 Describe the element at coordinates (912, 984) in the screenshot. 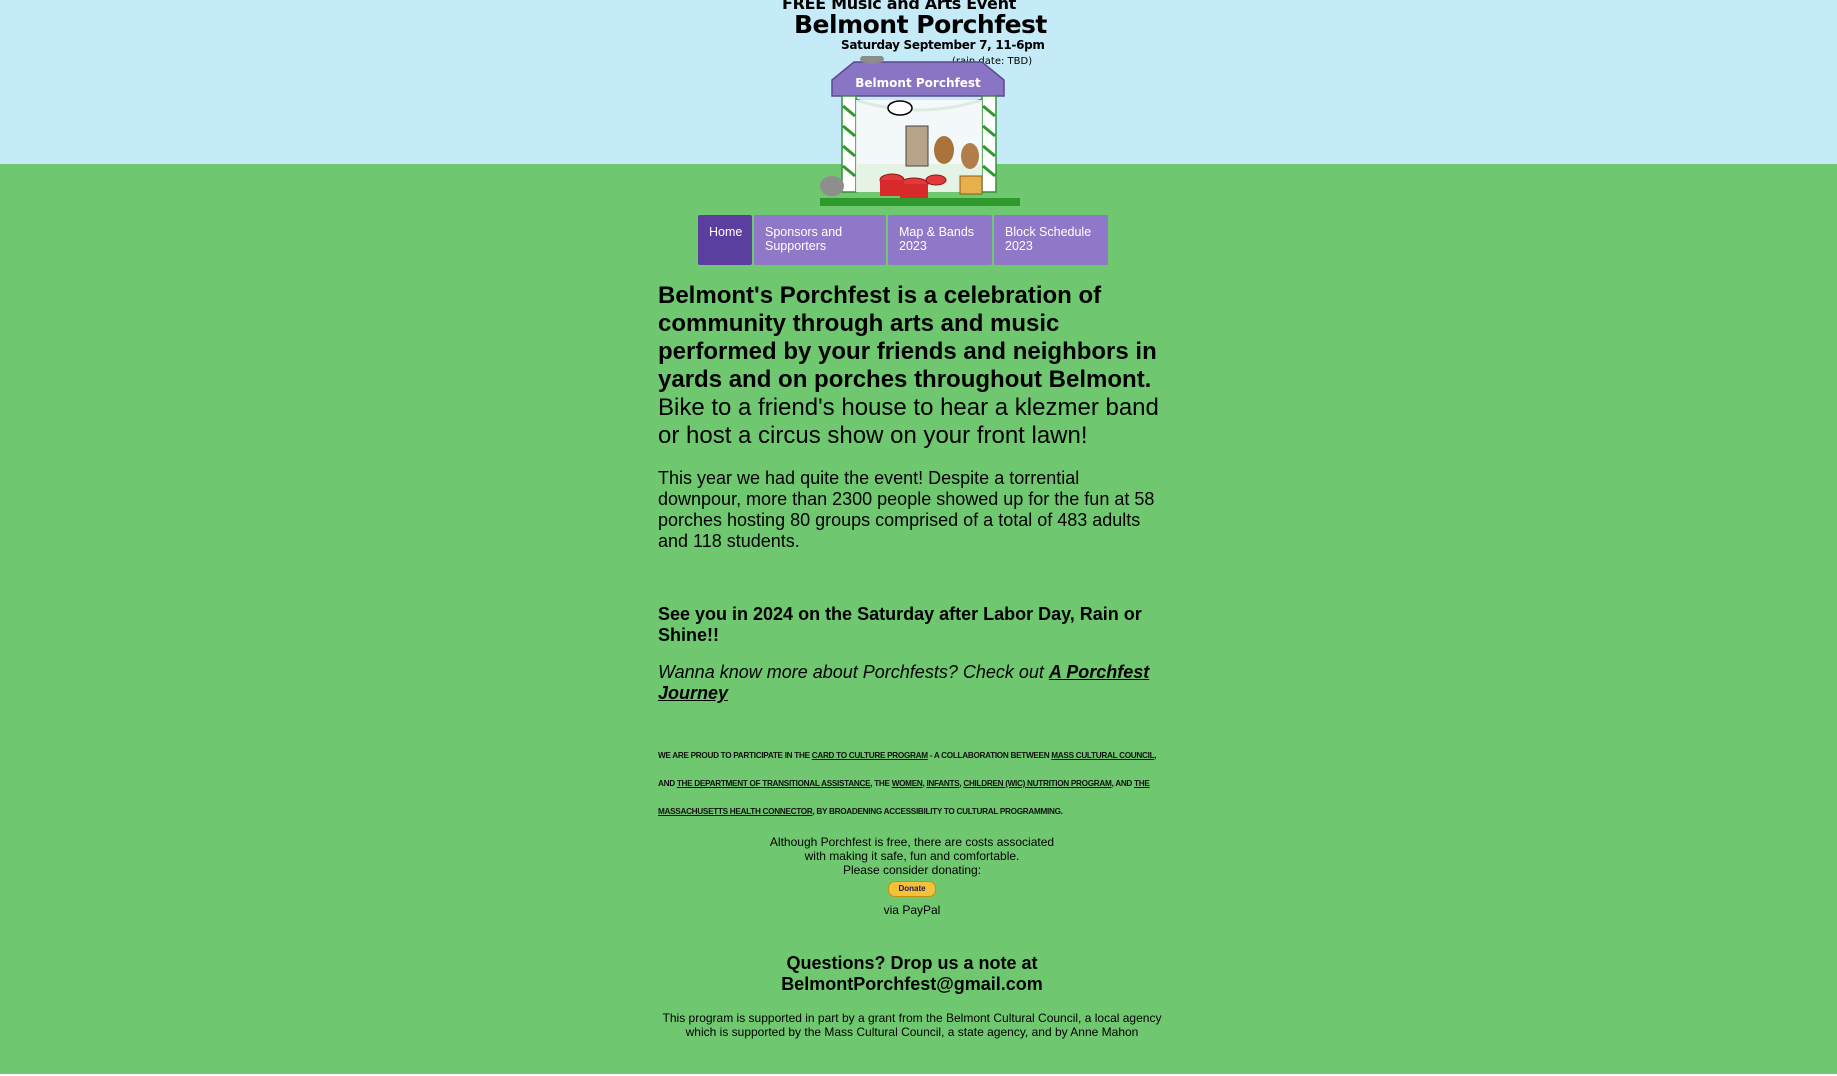

I see `contact-email: BelmontPorchfest@gmail.com` at that location.